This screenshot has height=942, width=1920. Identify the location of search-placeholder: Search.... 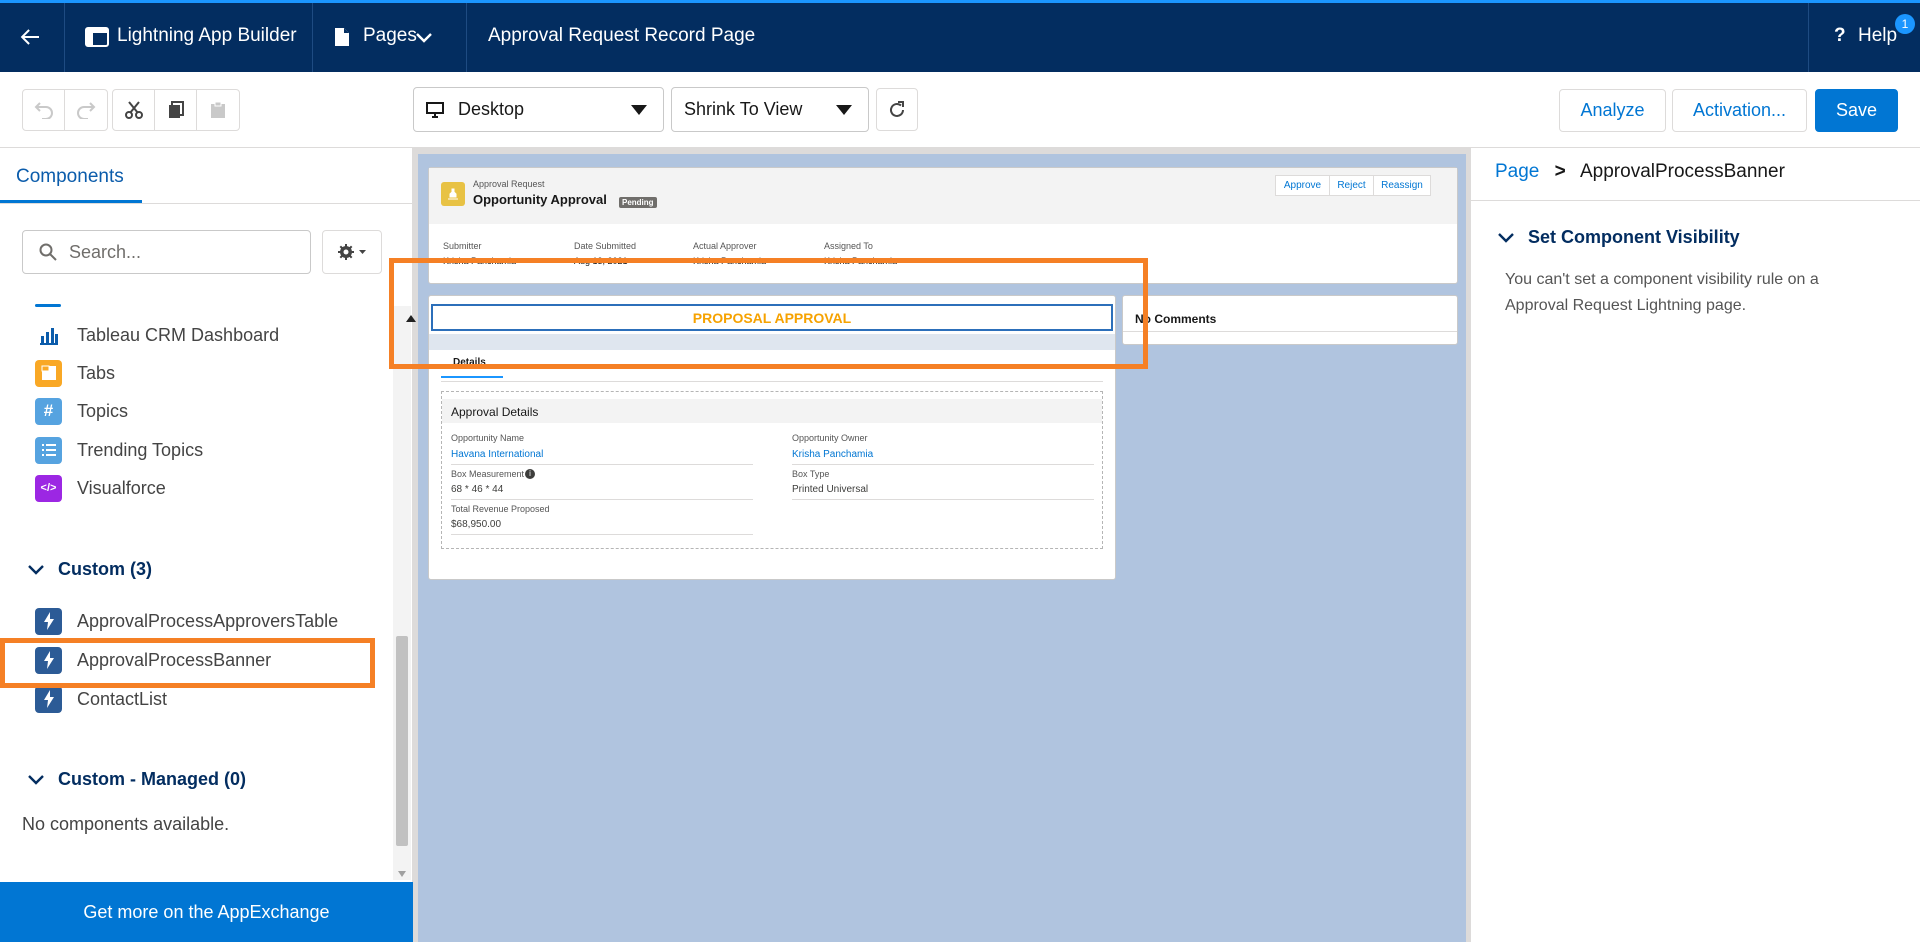
(105, 251).